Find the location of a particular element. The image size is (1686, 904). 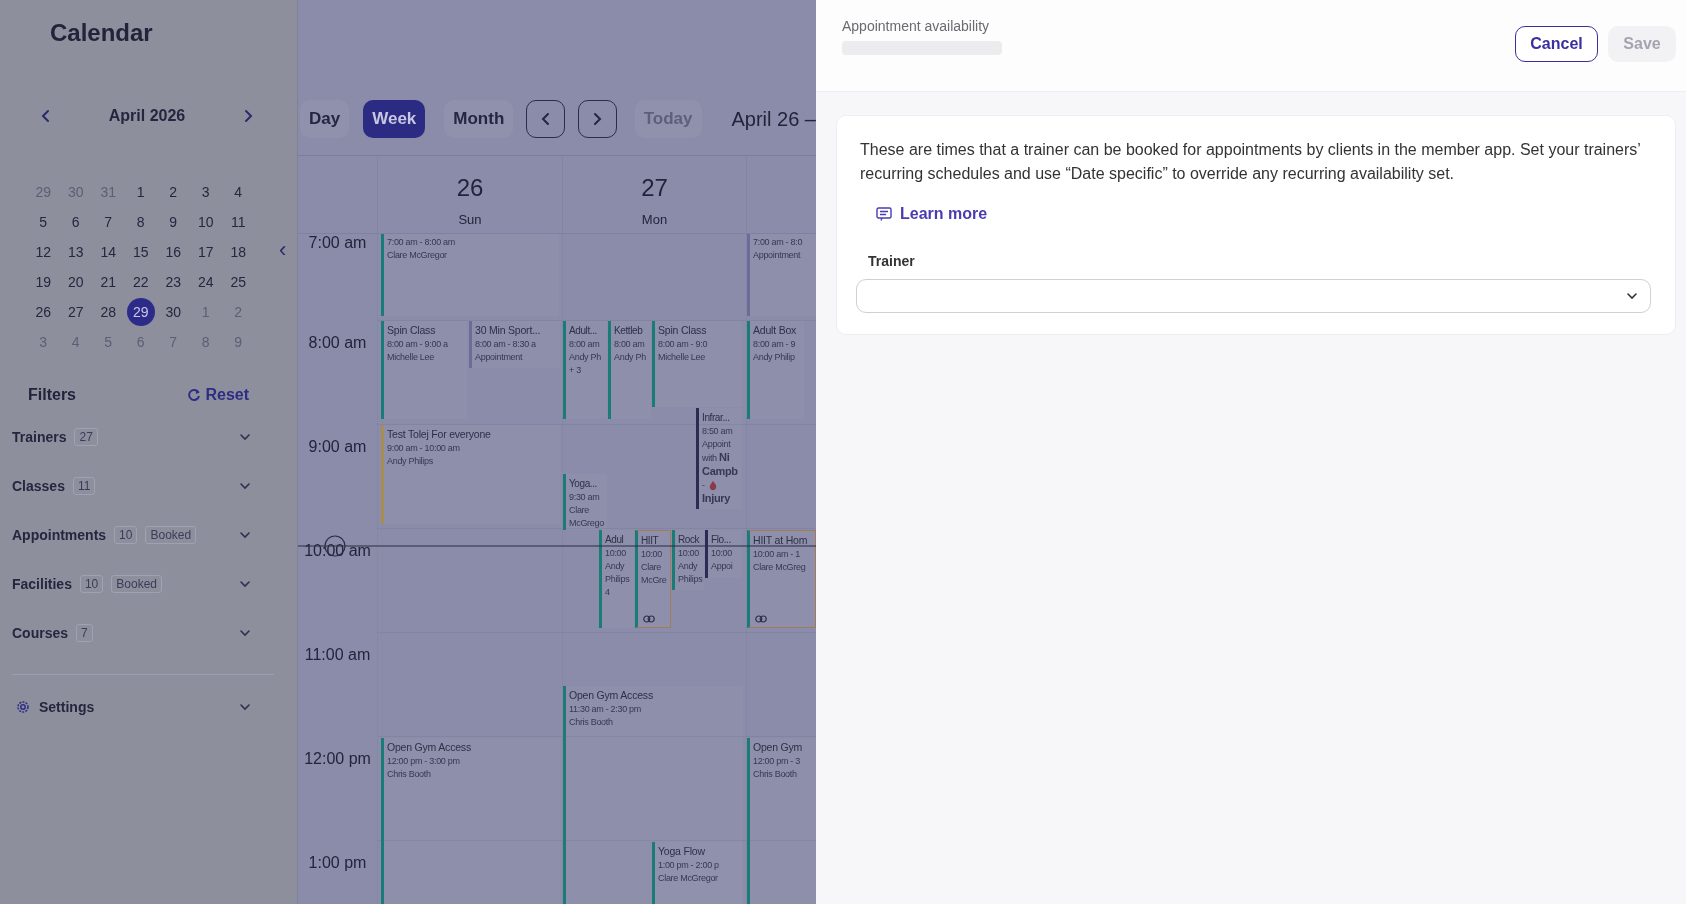

event-detail: 8:00 am is located at coordinates (584, 344).